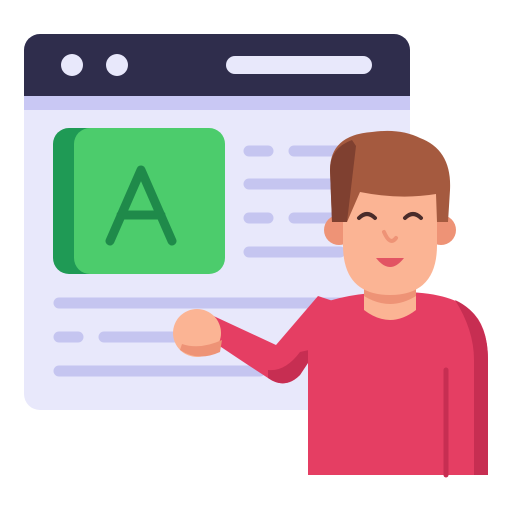 The image size is (512, 512). I want to click on presenter-torso, so click(398, 383).